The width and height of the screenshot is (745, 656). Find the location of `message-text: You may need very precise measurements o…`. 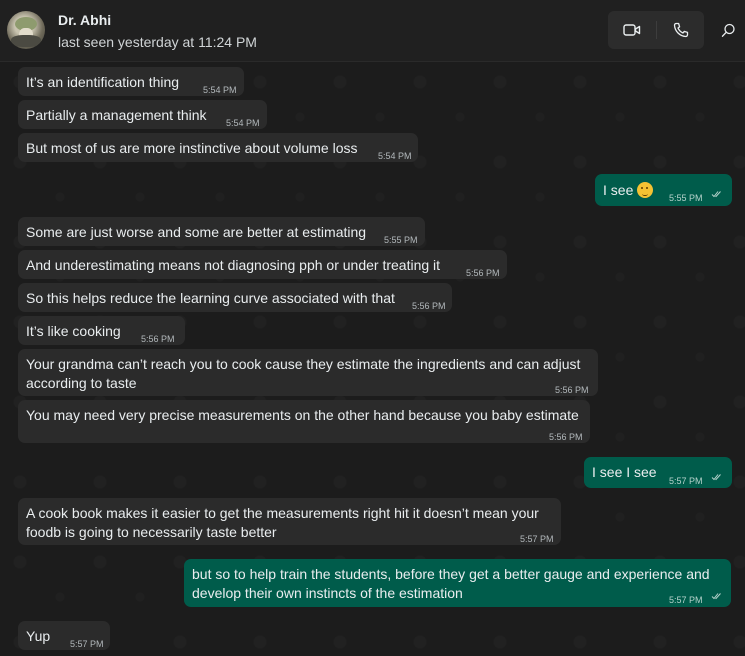

message-text: You may need very precise measurements o… is located at coordinates (302, 415).